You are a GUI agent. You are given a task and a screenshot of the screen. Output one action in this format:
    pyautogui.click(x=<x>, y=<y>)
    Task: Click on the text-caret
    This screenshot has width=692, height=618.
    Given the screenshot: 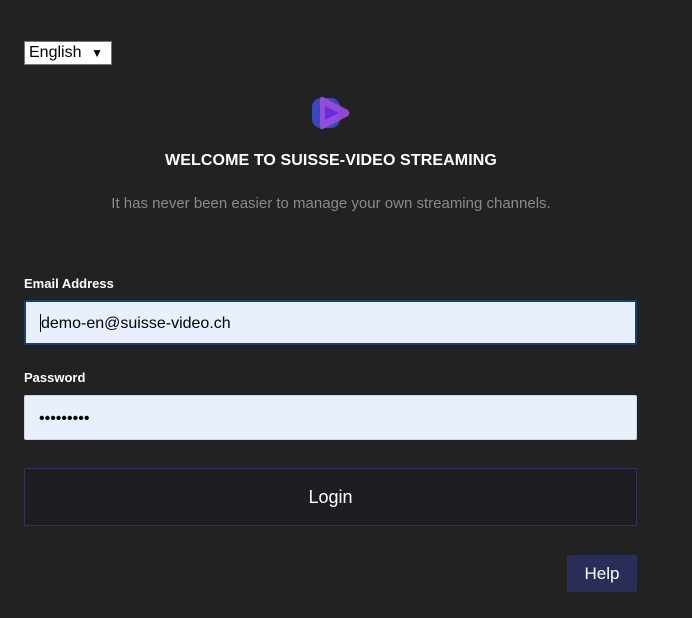 What is the action you would take?
    pyautogui.click(x=40, y=322)
    